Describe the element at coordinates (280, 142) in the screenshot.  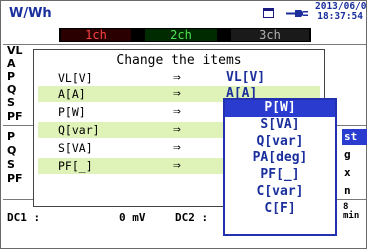
I see `option-q-var: Q[var]` at that location.